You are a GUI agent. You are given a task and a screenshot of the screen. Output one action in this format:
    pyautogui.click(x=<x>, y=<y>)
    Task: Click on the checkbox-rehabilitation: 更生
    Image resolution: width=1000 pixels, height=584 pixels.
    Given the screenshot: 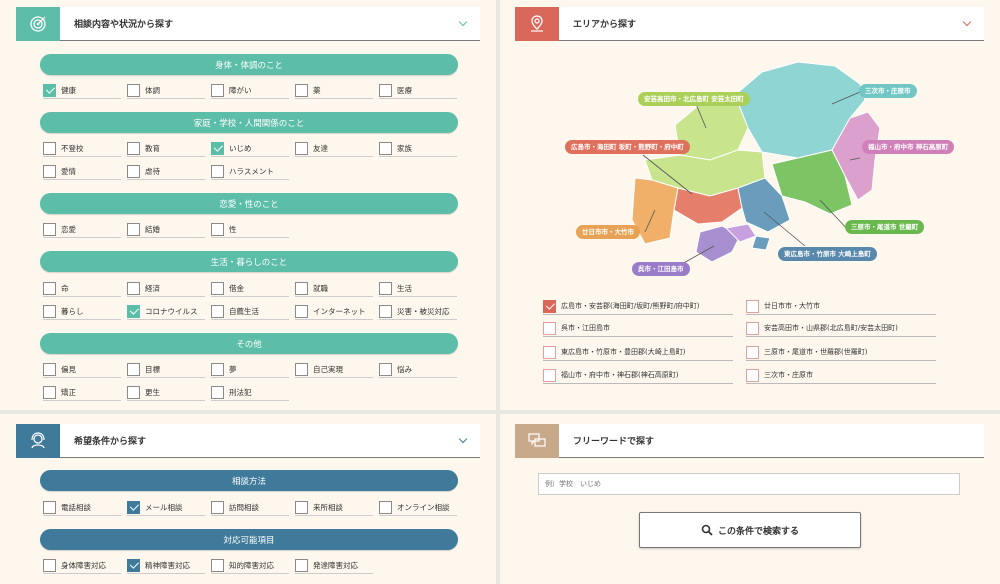 What is the action you would take?
    pyautogui.click(x=166, y=392)
    